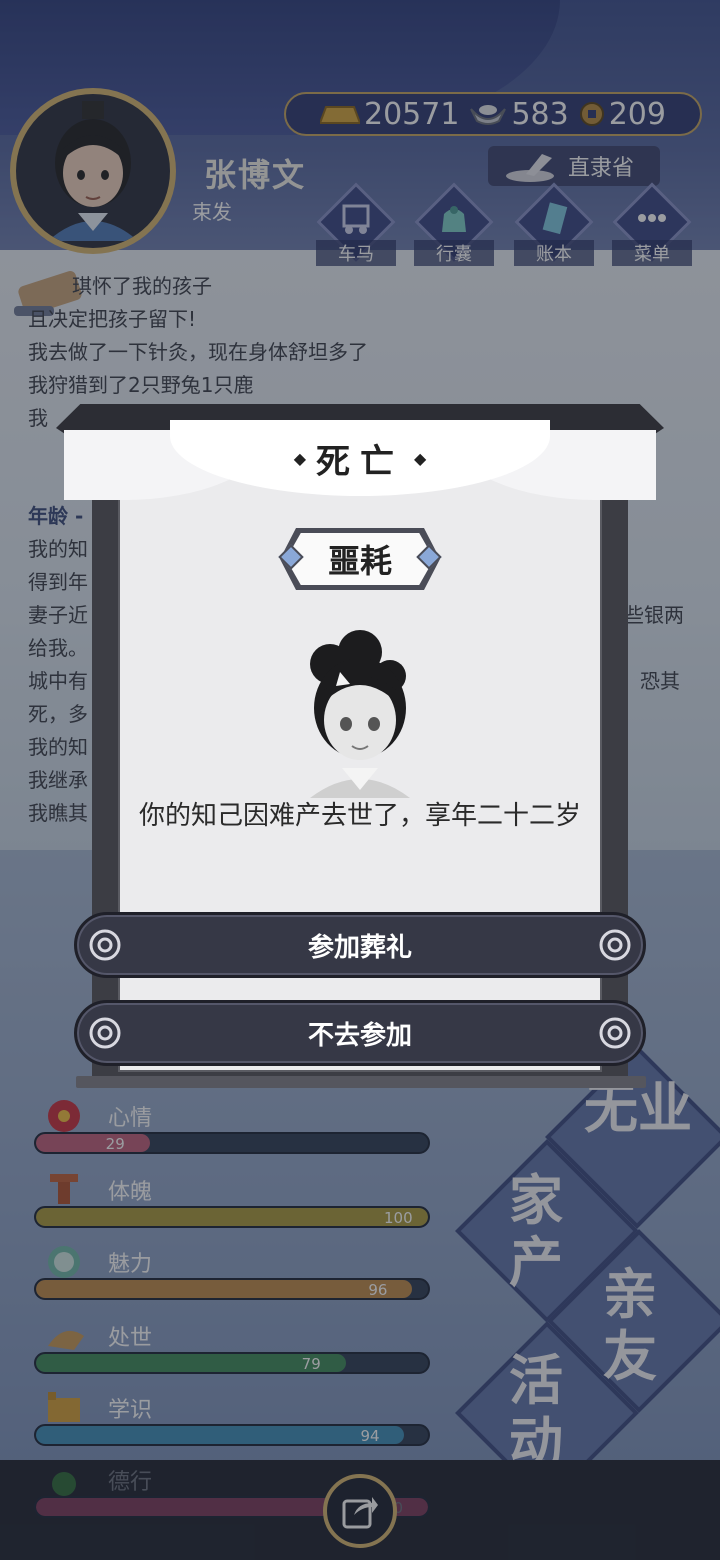 This screenshot has width=720, height=1560. What do you see at coordinates (359, 947) in the screenshot?
I see `attend-funeral-label: 参加葬礼` at bounding box center [359, 947].